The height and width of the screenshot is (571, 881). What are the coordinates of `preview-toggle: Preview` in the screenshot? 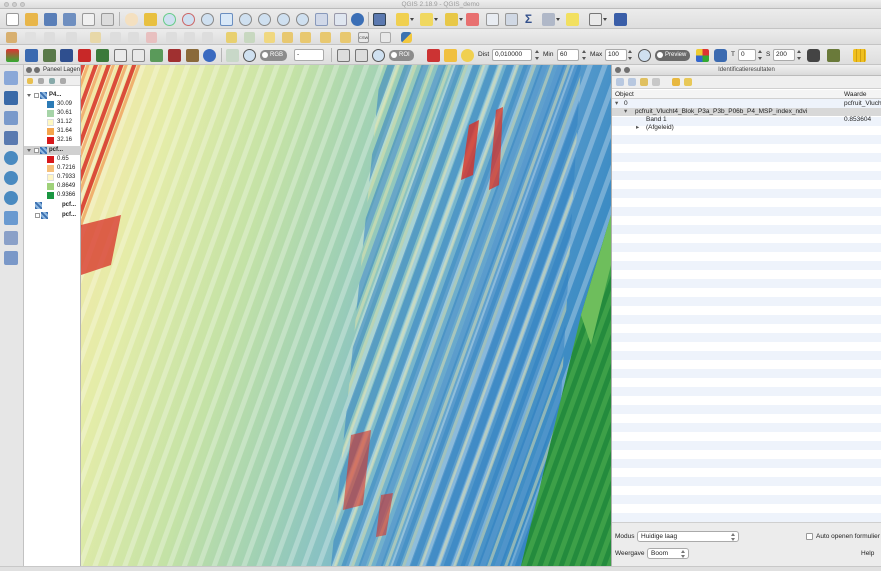 It's located at (673, 55).